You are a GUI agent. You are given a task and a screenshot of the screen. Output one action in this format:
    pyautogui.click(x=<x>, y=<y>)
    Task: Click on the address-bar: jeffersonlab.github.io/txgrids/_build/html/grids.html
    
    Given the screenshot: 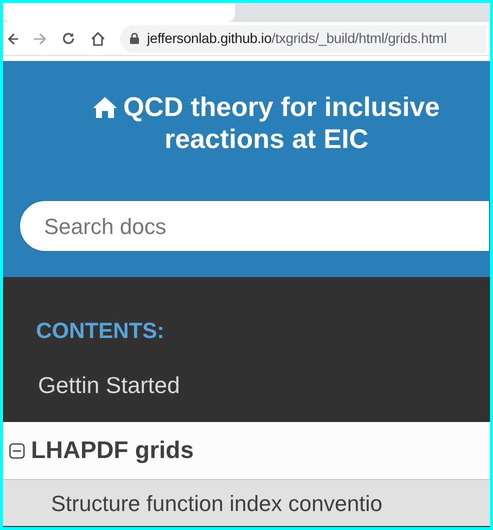 What is the action you would take?
    pyautogui.click(x=303, y=38)
    